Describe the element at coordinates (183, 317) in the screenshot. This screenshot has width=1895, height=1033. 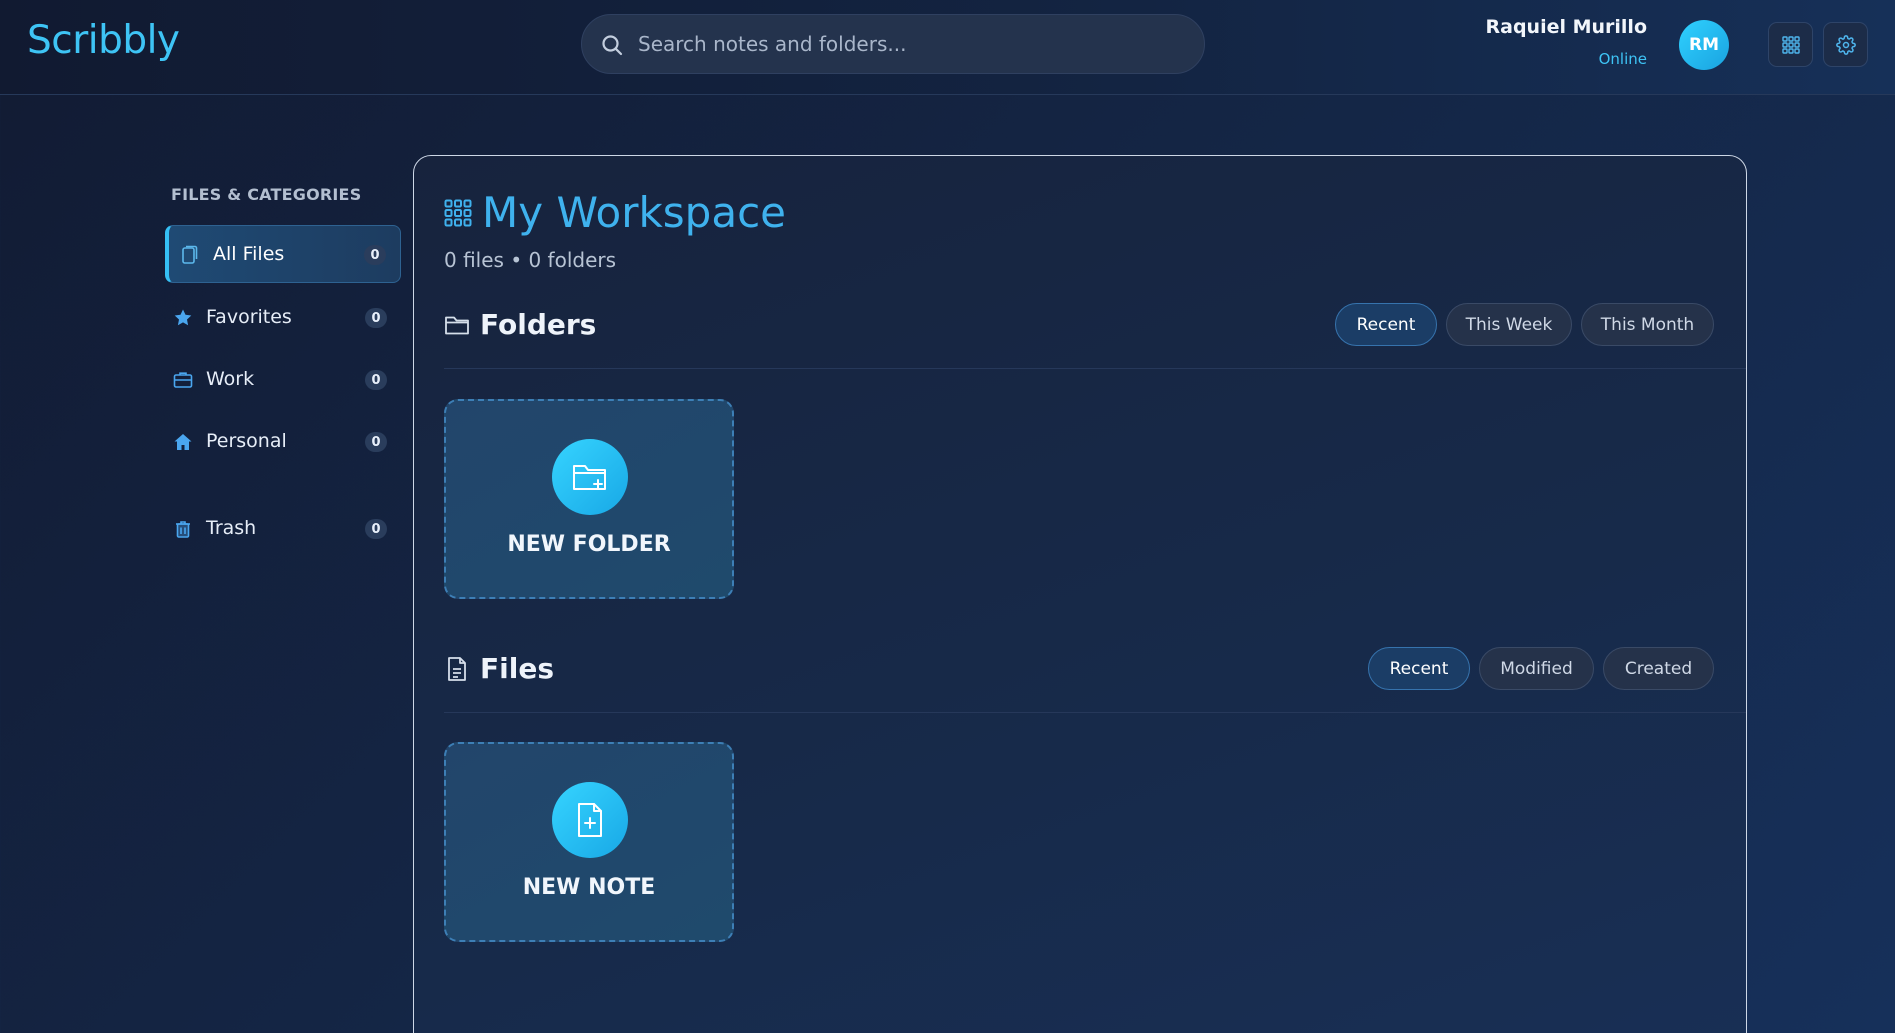
I see `star-icon` at that location.